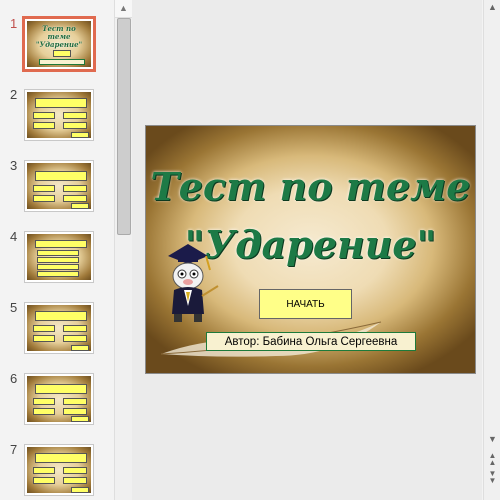 This screenshot has height=500, width=500. I want to click on double-arrow-down-icon: ▼ ▼, so click(492, 477).